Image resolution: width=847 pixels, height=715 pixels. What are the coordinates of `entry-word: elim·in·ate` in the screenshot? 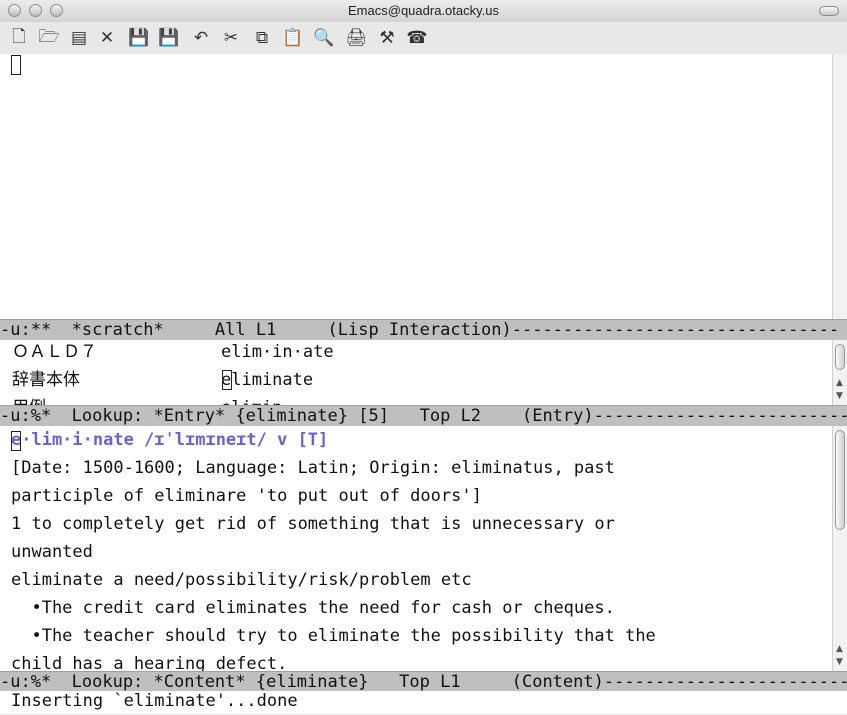 It's located at (277, 352).